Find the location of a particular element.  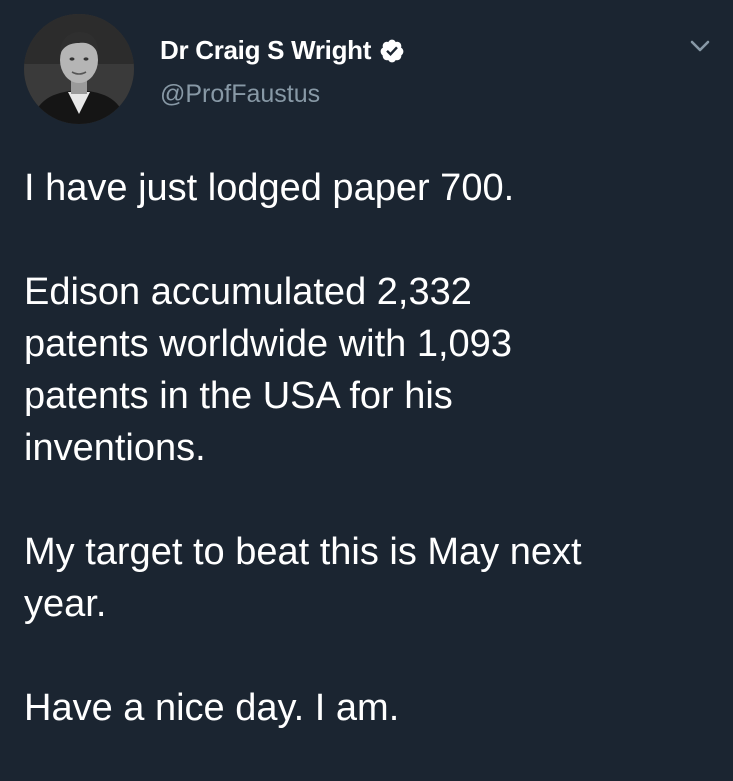

author-name-row: Dr Craig S Wright is located at coordinates (282, 50).